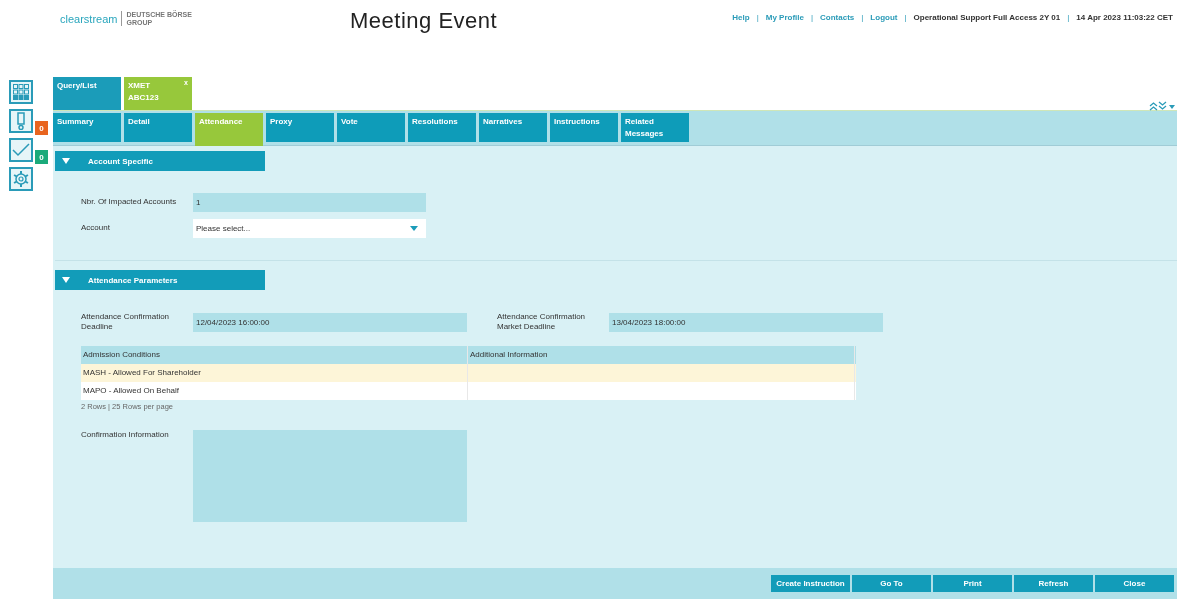  Describe the element at coordinates (229, 129) in the screenshot. I see `section-tab: Attendance` at that location.